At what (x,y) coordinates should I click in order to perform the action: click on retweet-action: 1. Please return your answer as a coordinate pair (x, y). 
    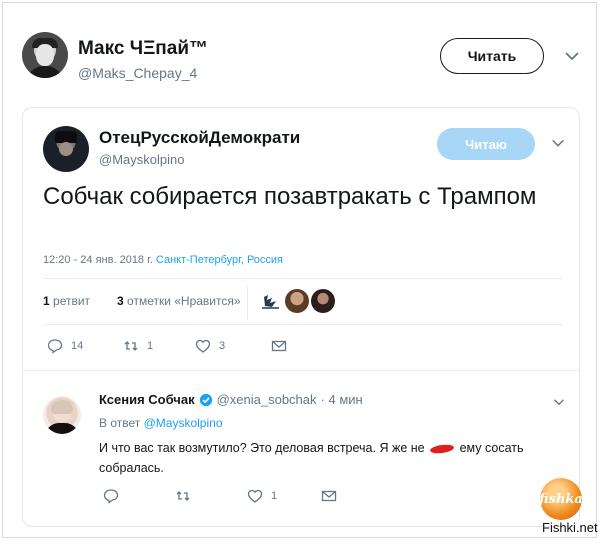
    Looking at the image, I should click on (138, 346).